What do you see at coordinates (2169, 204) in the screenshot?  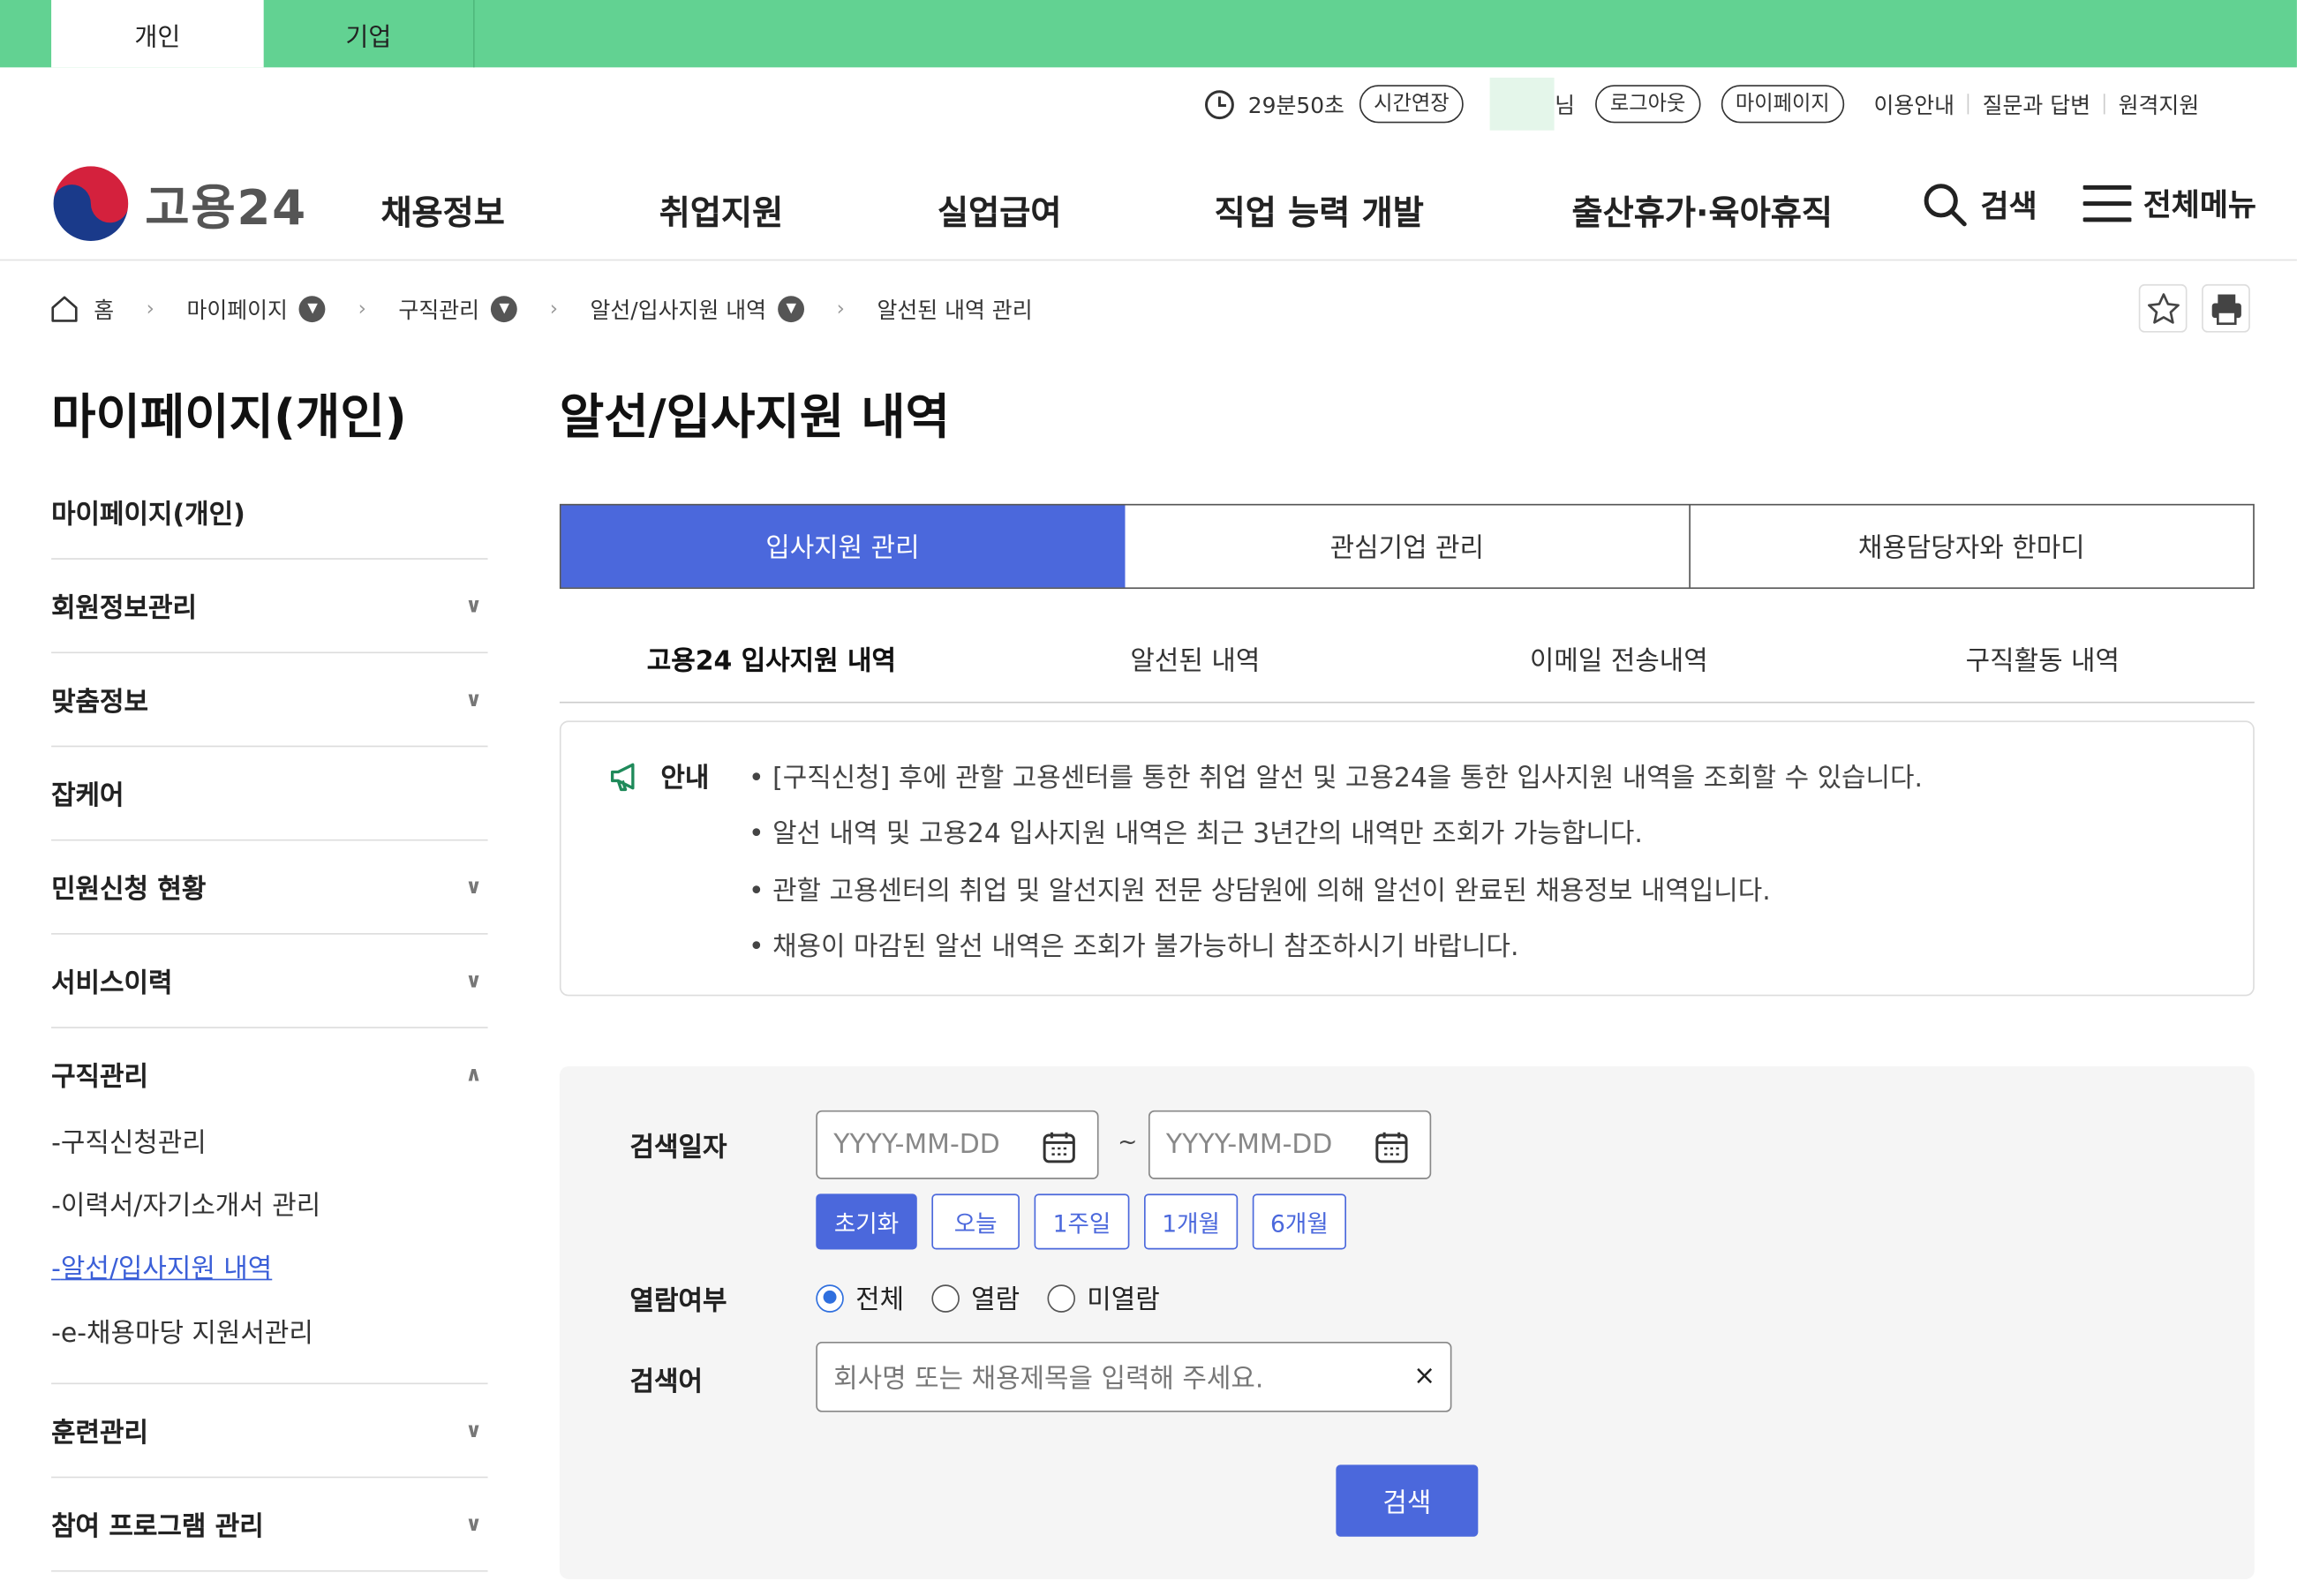 I see `full-menu-button: 전체메뉴` at bounding box center [2169, 204].